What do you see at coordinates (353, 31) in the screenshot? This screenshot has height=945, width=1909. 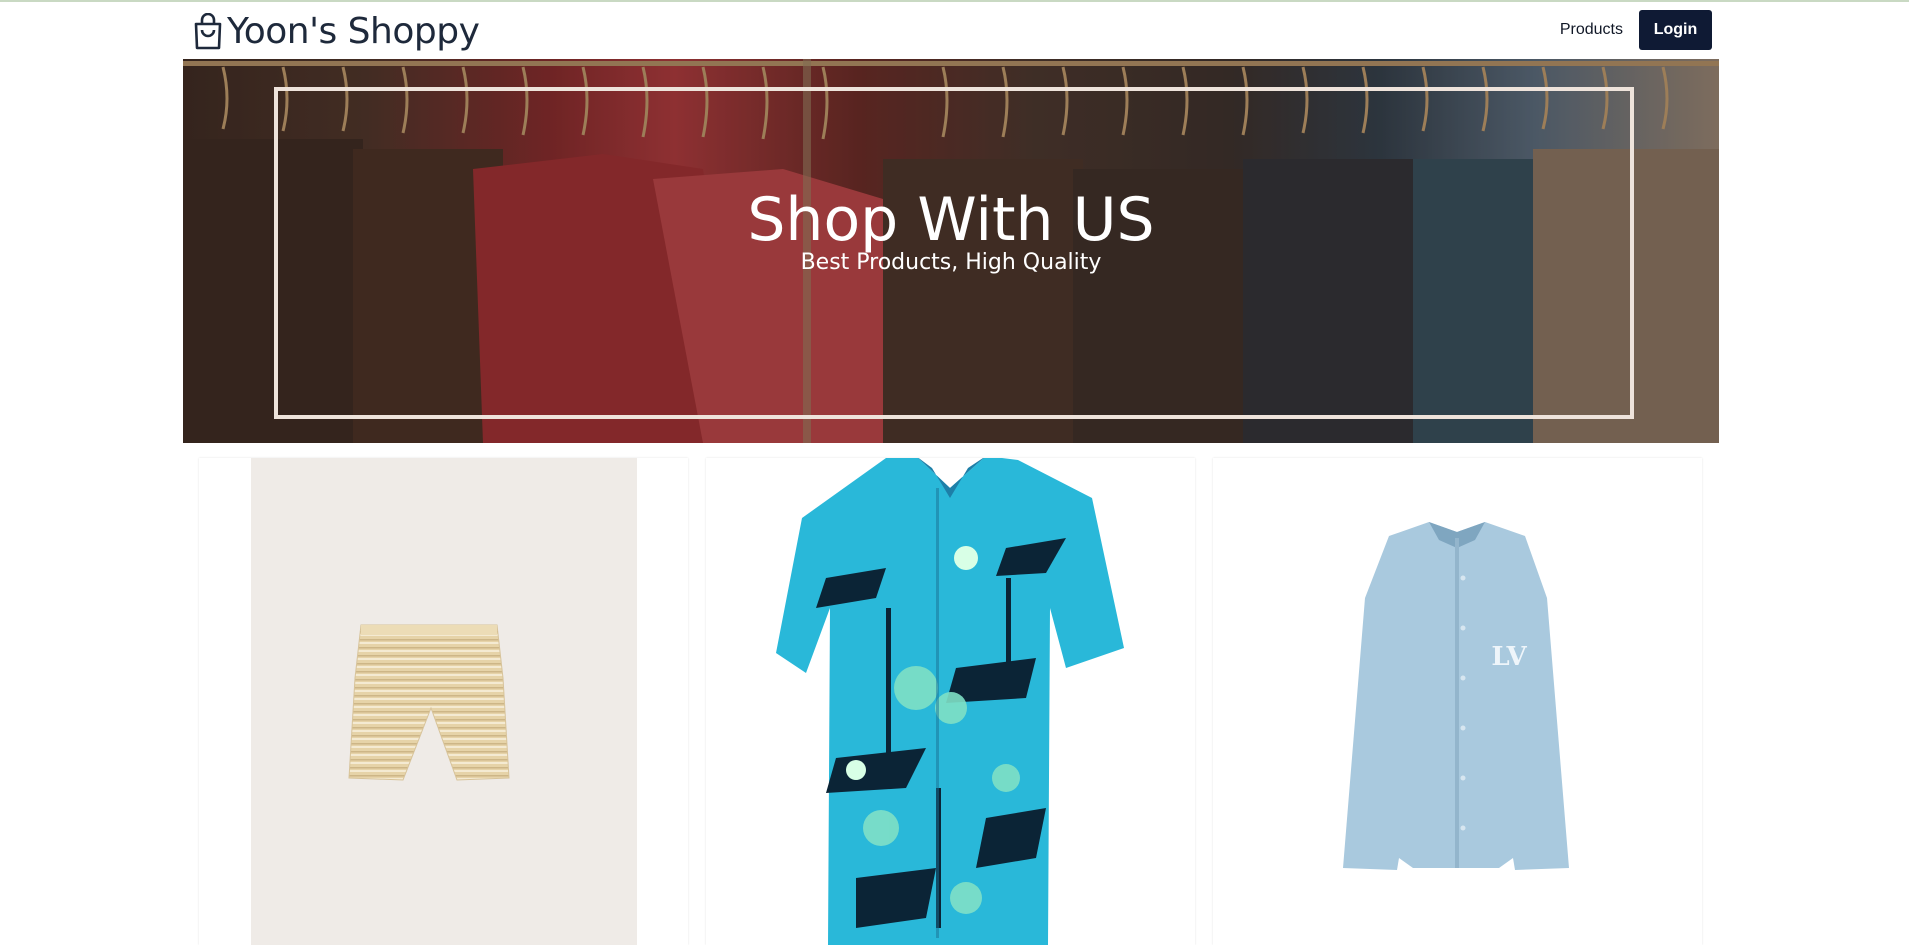 I see `brand-name: Yoon's Shoppy` at bounding box center [353, 31].